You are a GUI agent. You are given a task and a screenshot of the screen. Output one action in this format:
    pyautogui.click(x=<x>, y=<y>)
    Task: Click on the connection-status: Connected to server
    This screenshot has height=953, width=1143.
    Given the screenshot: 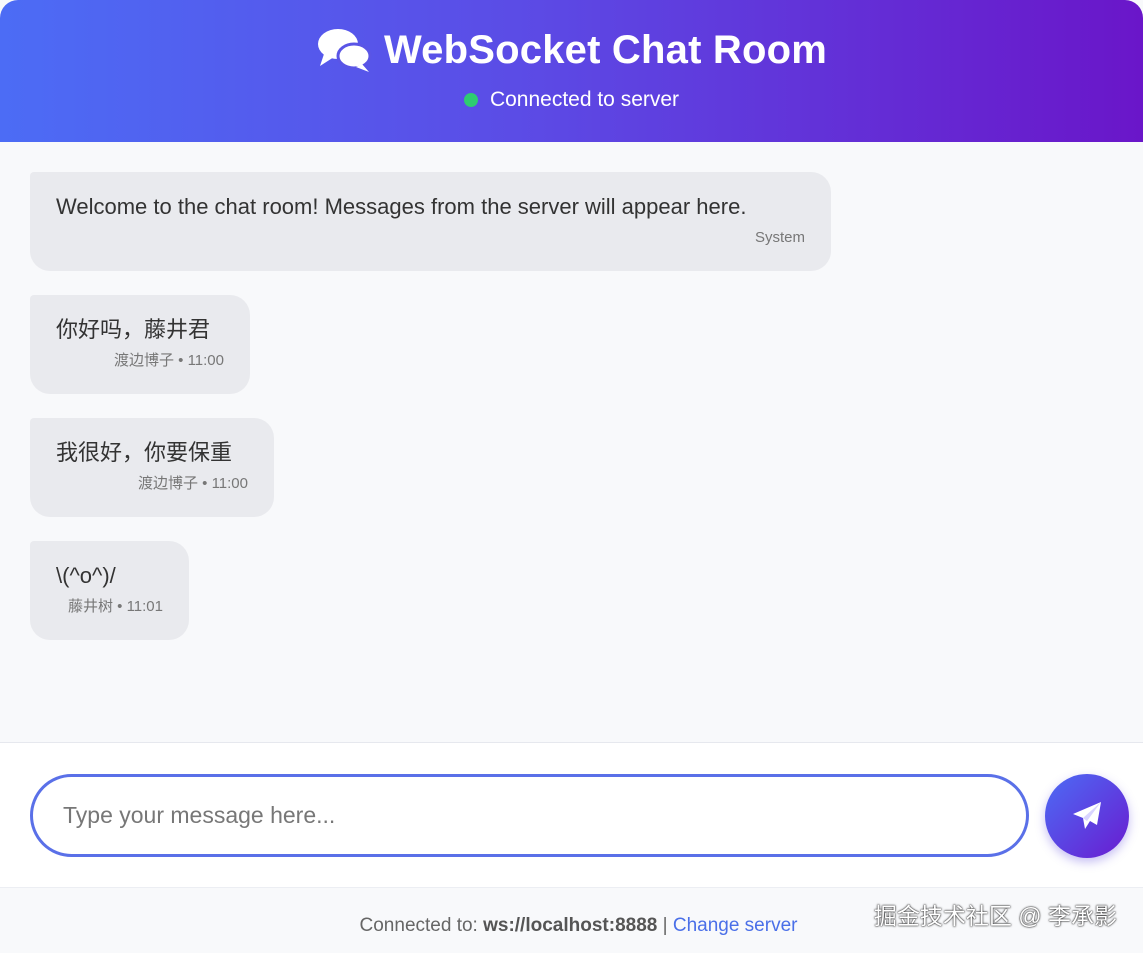 What is the action you would take?
    pyautogui.click(x=571, y=100)
    